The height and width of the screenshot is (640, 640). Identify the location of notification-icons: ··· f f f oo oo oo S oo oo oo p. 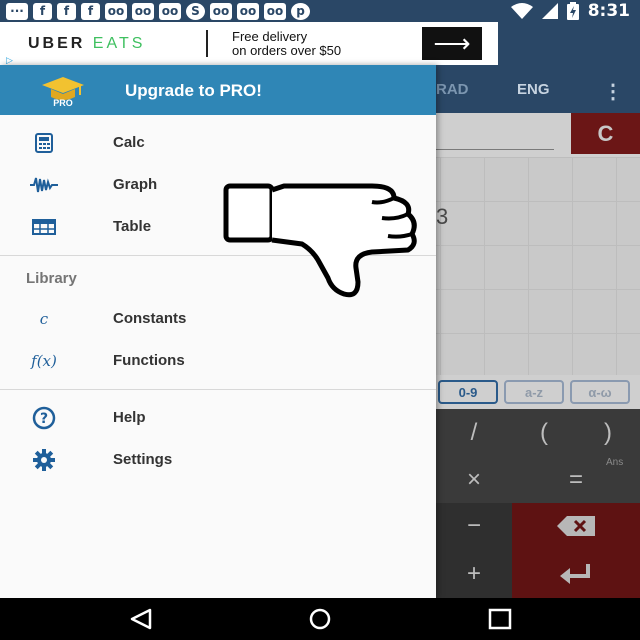
(158, 11).